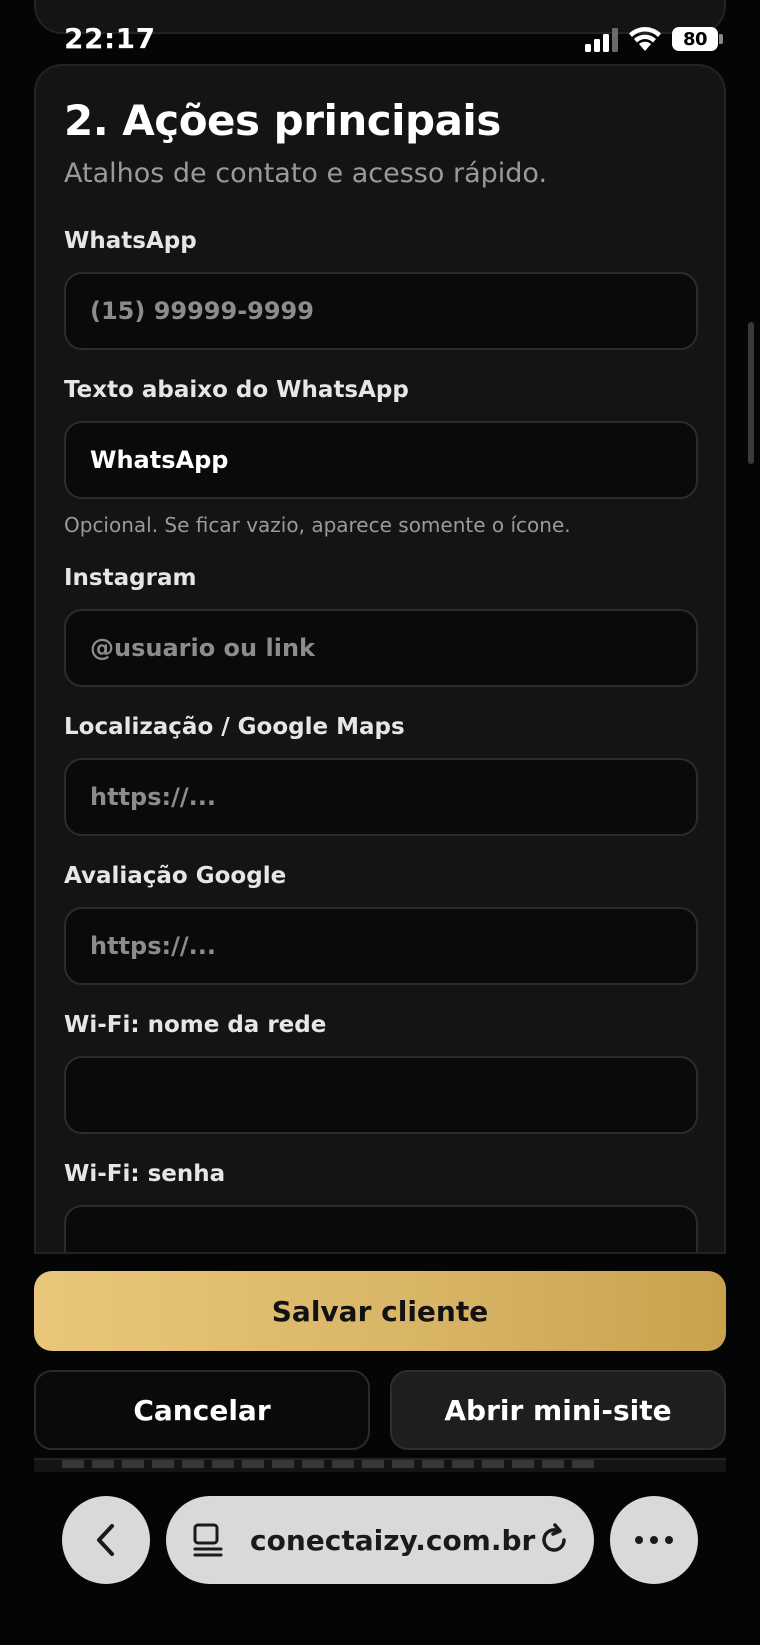 This screenshot has height=1645, width=760. Describe the element at coordinates (306, 173) in the screenshot. I see `section-subtitle: Atalhos de contato e acesso rápido.` at that location.